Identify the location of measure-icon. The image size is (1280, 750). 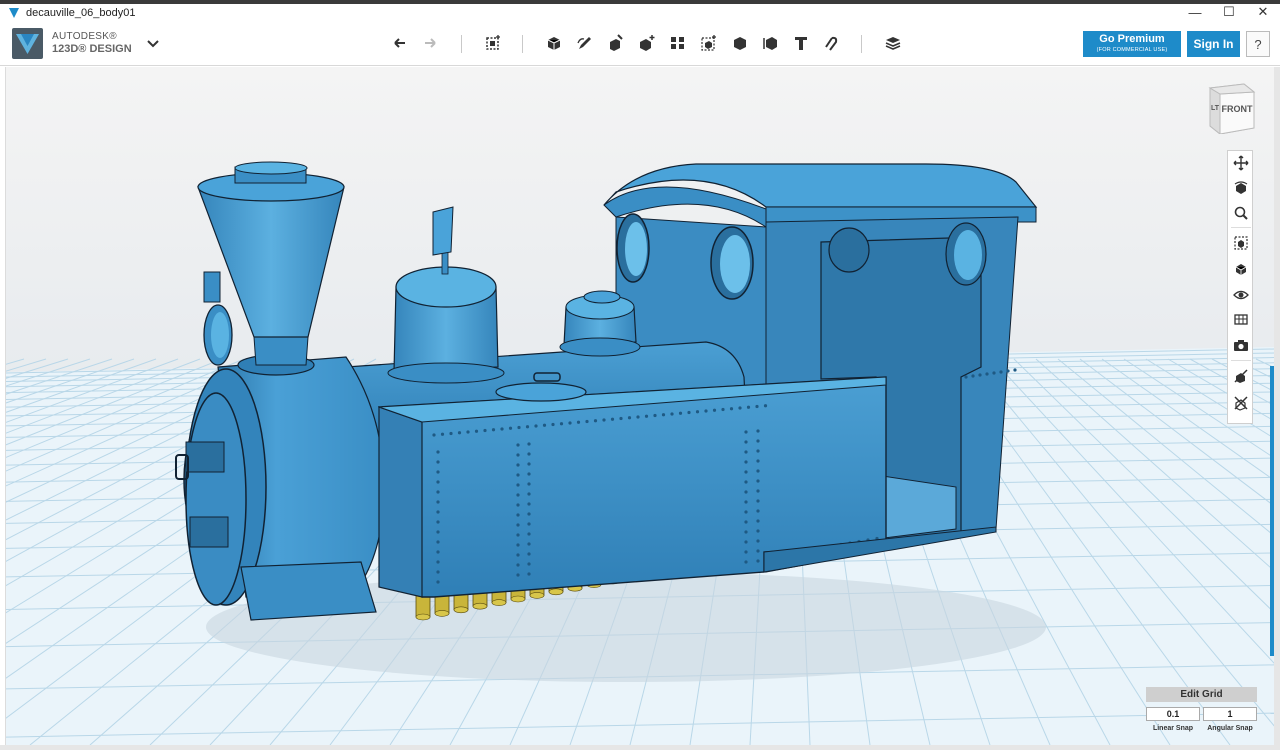
(770, 43).